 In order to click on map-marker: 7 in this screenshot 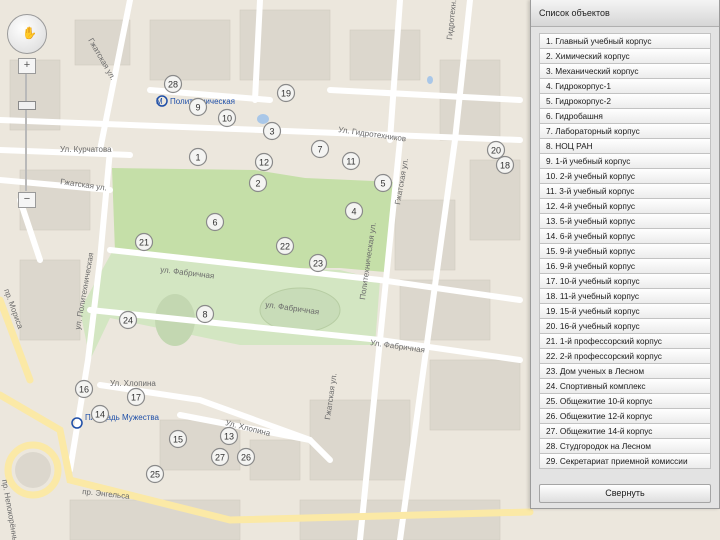, I will do `click(320, 149)`.